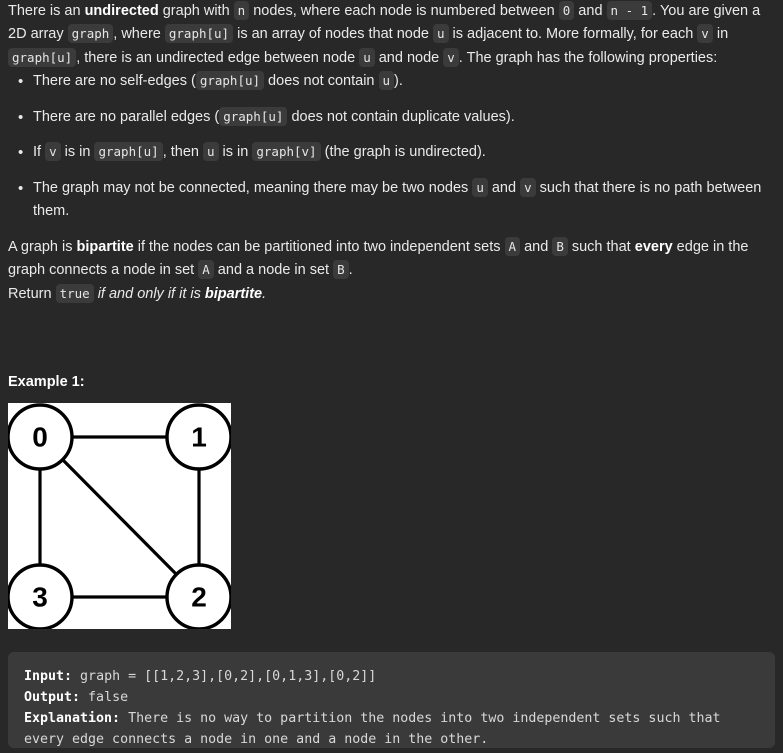  Describe the element at coordinates (333, 34) in the screenshot. I see `intro-text-7: is an array of nodes that node` at that location.